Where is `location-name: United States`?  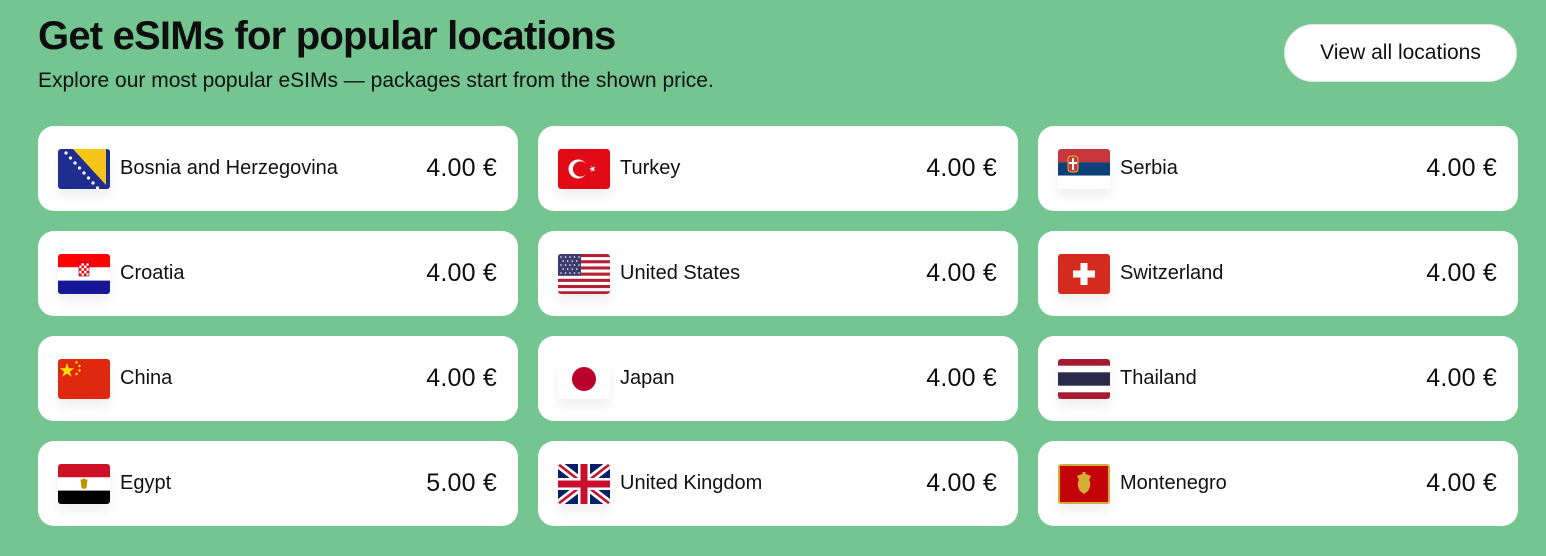
location-name: United States is located at coordinates (680, 273).